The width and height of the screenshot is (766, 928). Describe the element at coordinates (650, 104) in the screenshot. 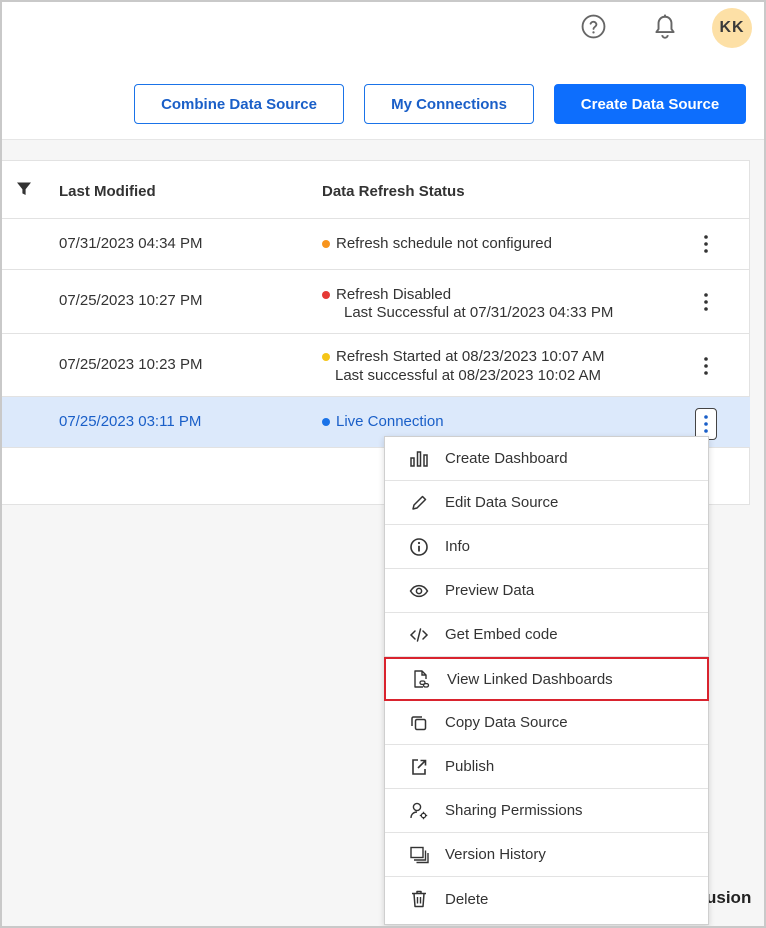

I see `create-data-source-button: Create Data Source` at that location.